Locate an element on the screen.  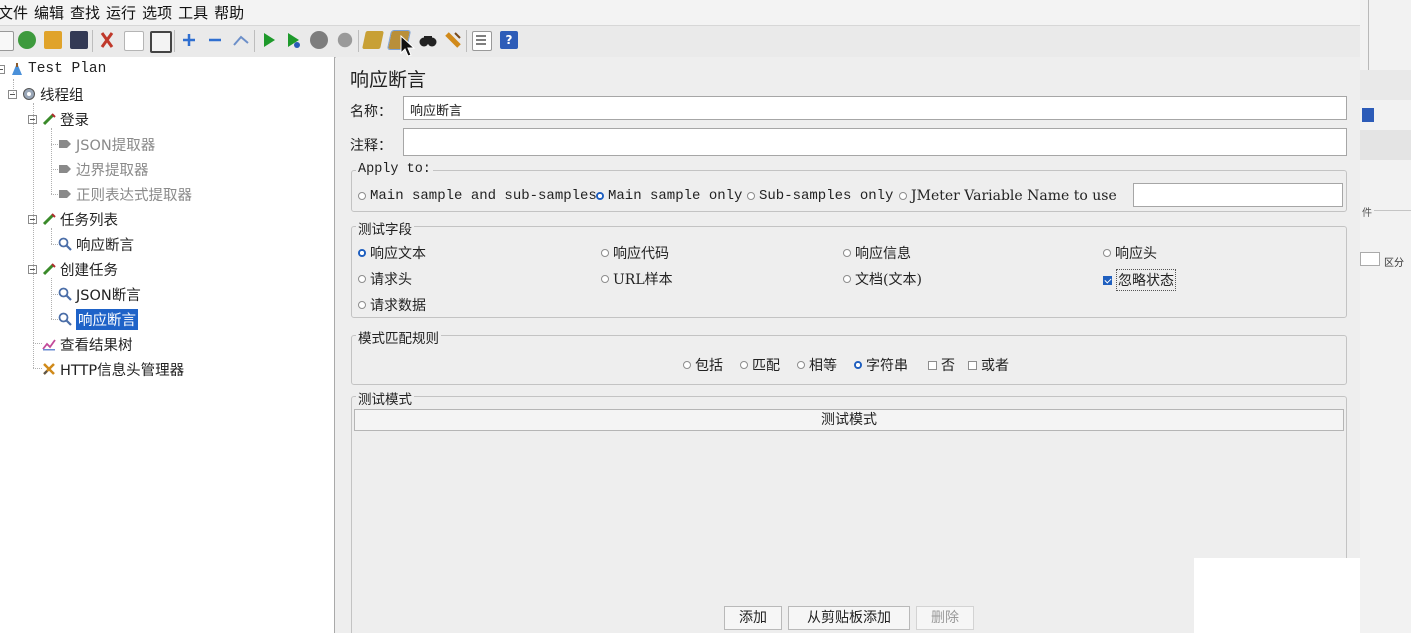
radio-label: 请求头 is located at coordinates (391, 280).